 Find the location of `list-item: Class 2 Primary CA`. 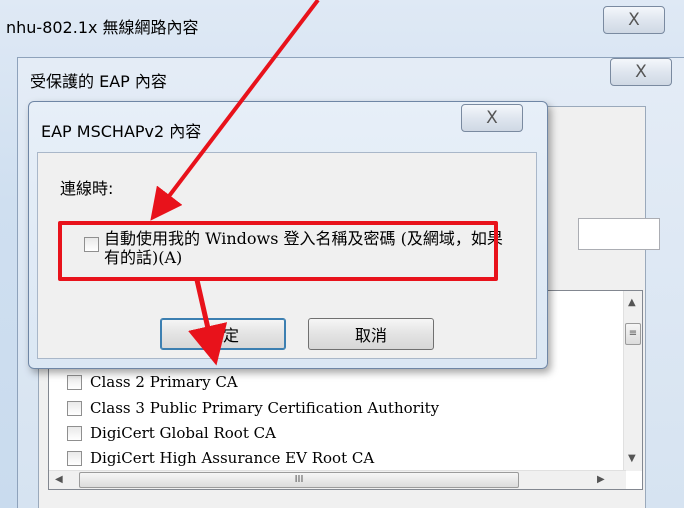

list-item: Class 2 Primary CA is located at coordinates (152, 382).